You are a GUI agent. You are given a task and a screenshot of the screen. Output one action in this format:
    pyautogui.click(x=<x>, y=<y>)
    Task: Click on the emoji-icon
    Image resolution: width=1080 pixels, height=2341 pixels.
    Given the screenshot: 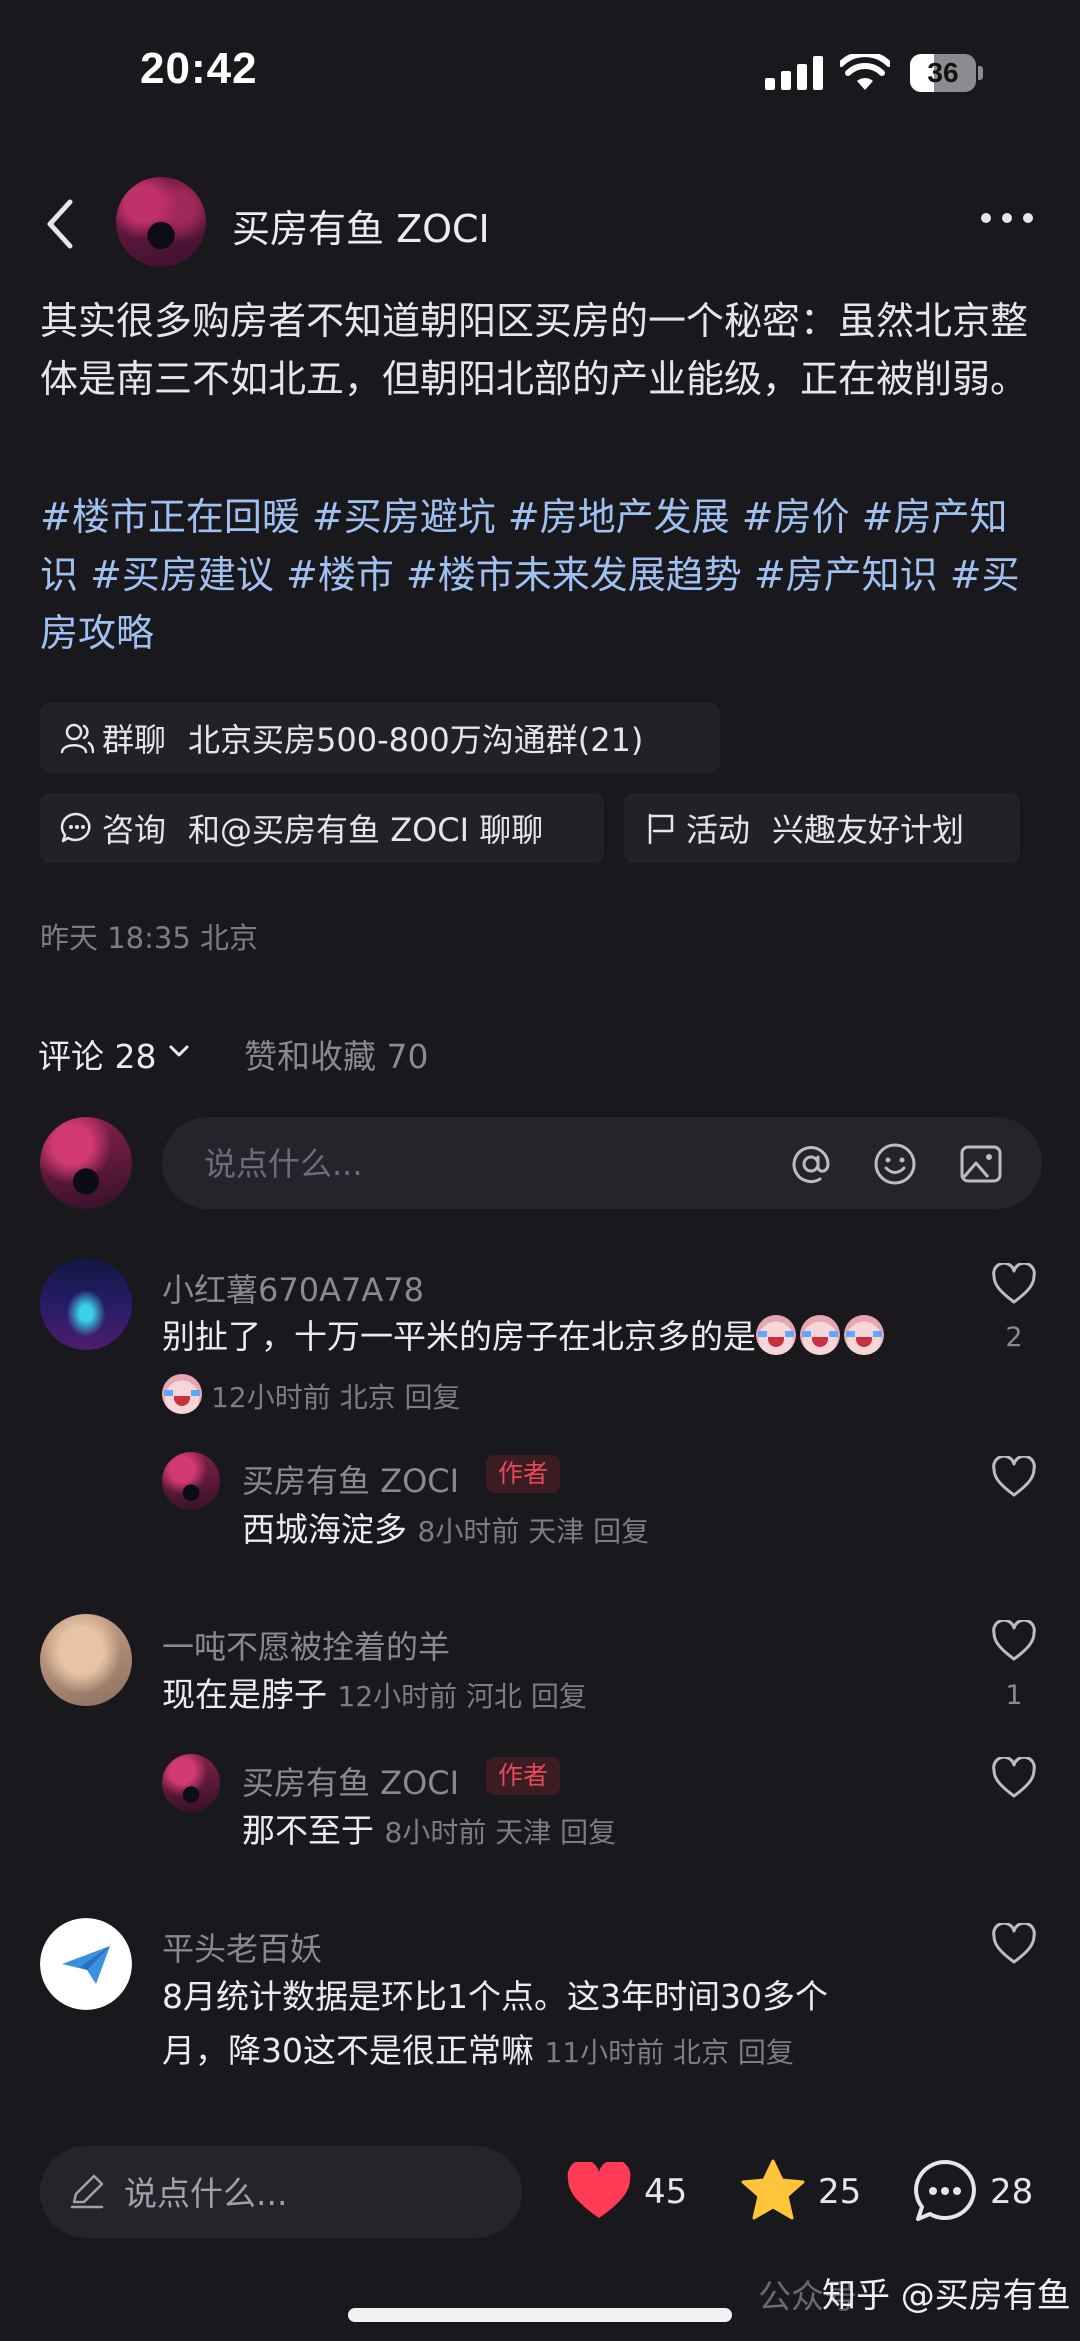 What is the action you would take?
    pyautogui.click(x=895, y=1164)
    